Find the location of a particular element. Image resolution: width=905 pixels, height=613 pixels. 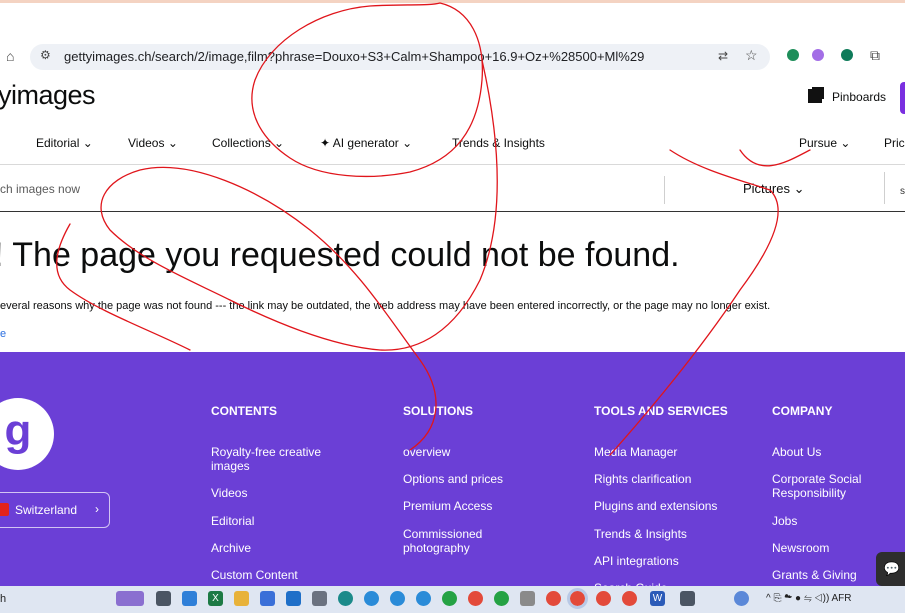

file-explorer-icon is located at coordinates (241, 598).